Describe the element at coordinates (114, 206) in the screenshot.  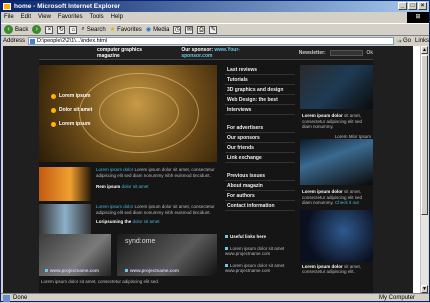
I see `article-2-title: Lorem ipsum dolor` at that location.